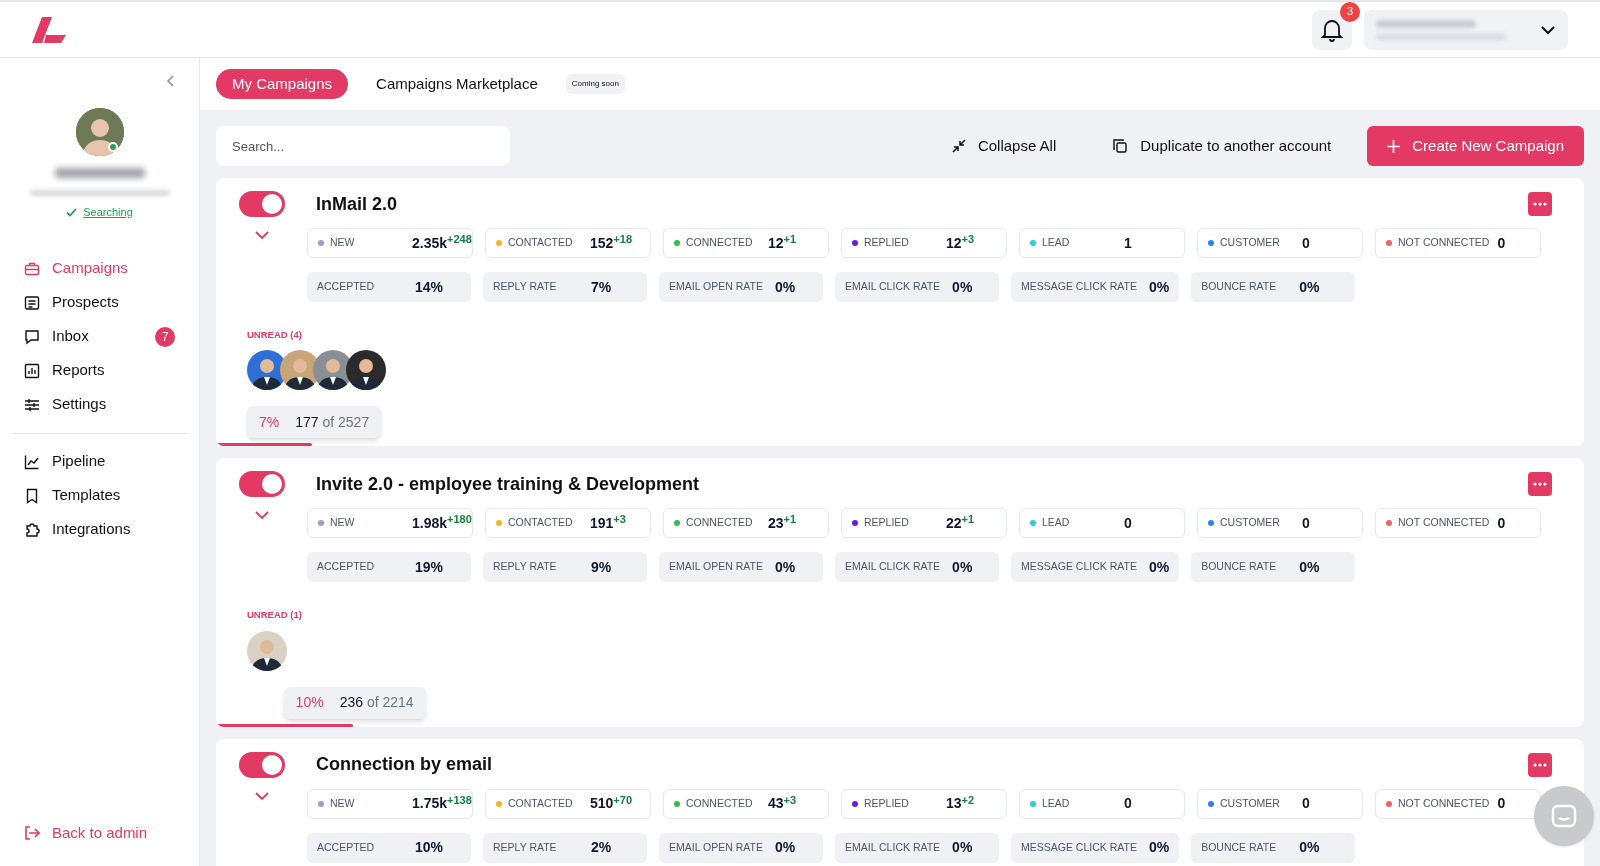 Image resolution: width=1600 pixels, height=866 pixels. I want to click on stat-value: 1, so click(1128, 243).